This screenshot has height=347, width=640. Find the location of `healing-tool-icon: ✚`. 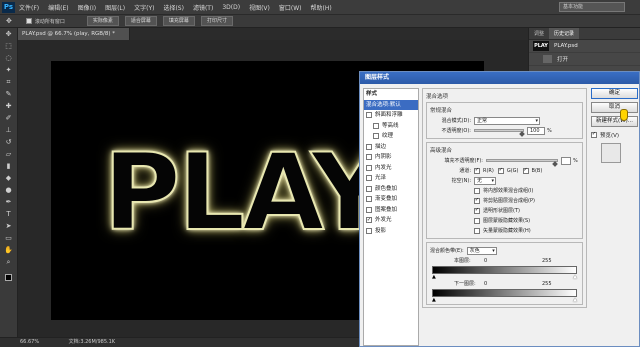

healing-tool-icon: ✚ is located at coordinates (9, 106).